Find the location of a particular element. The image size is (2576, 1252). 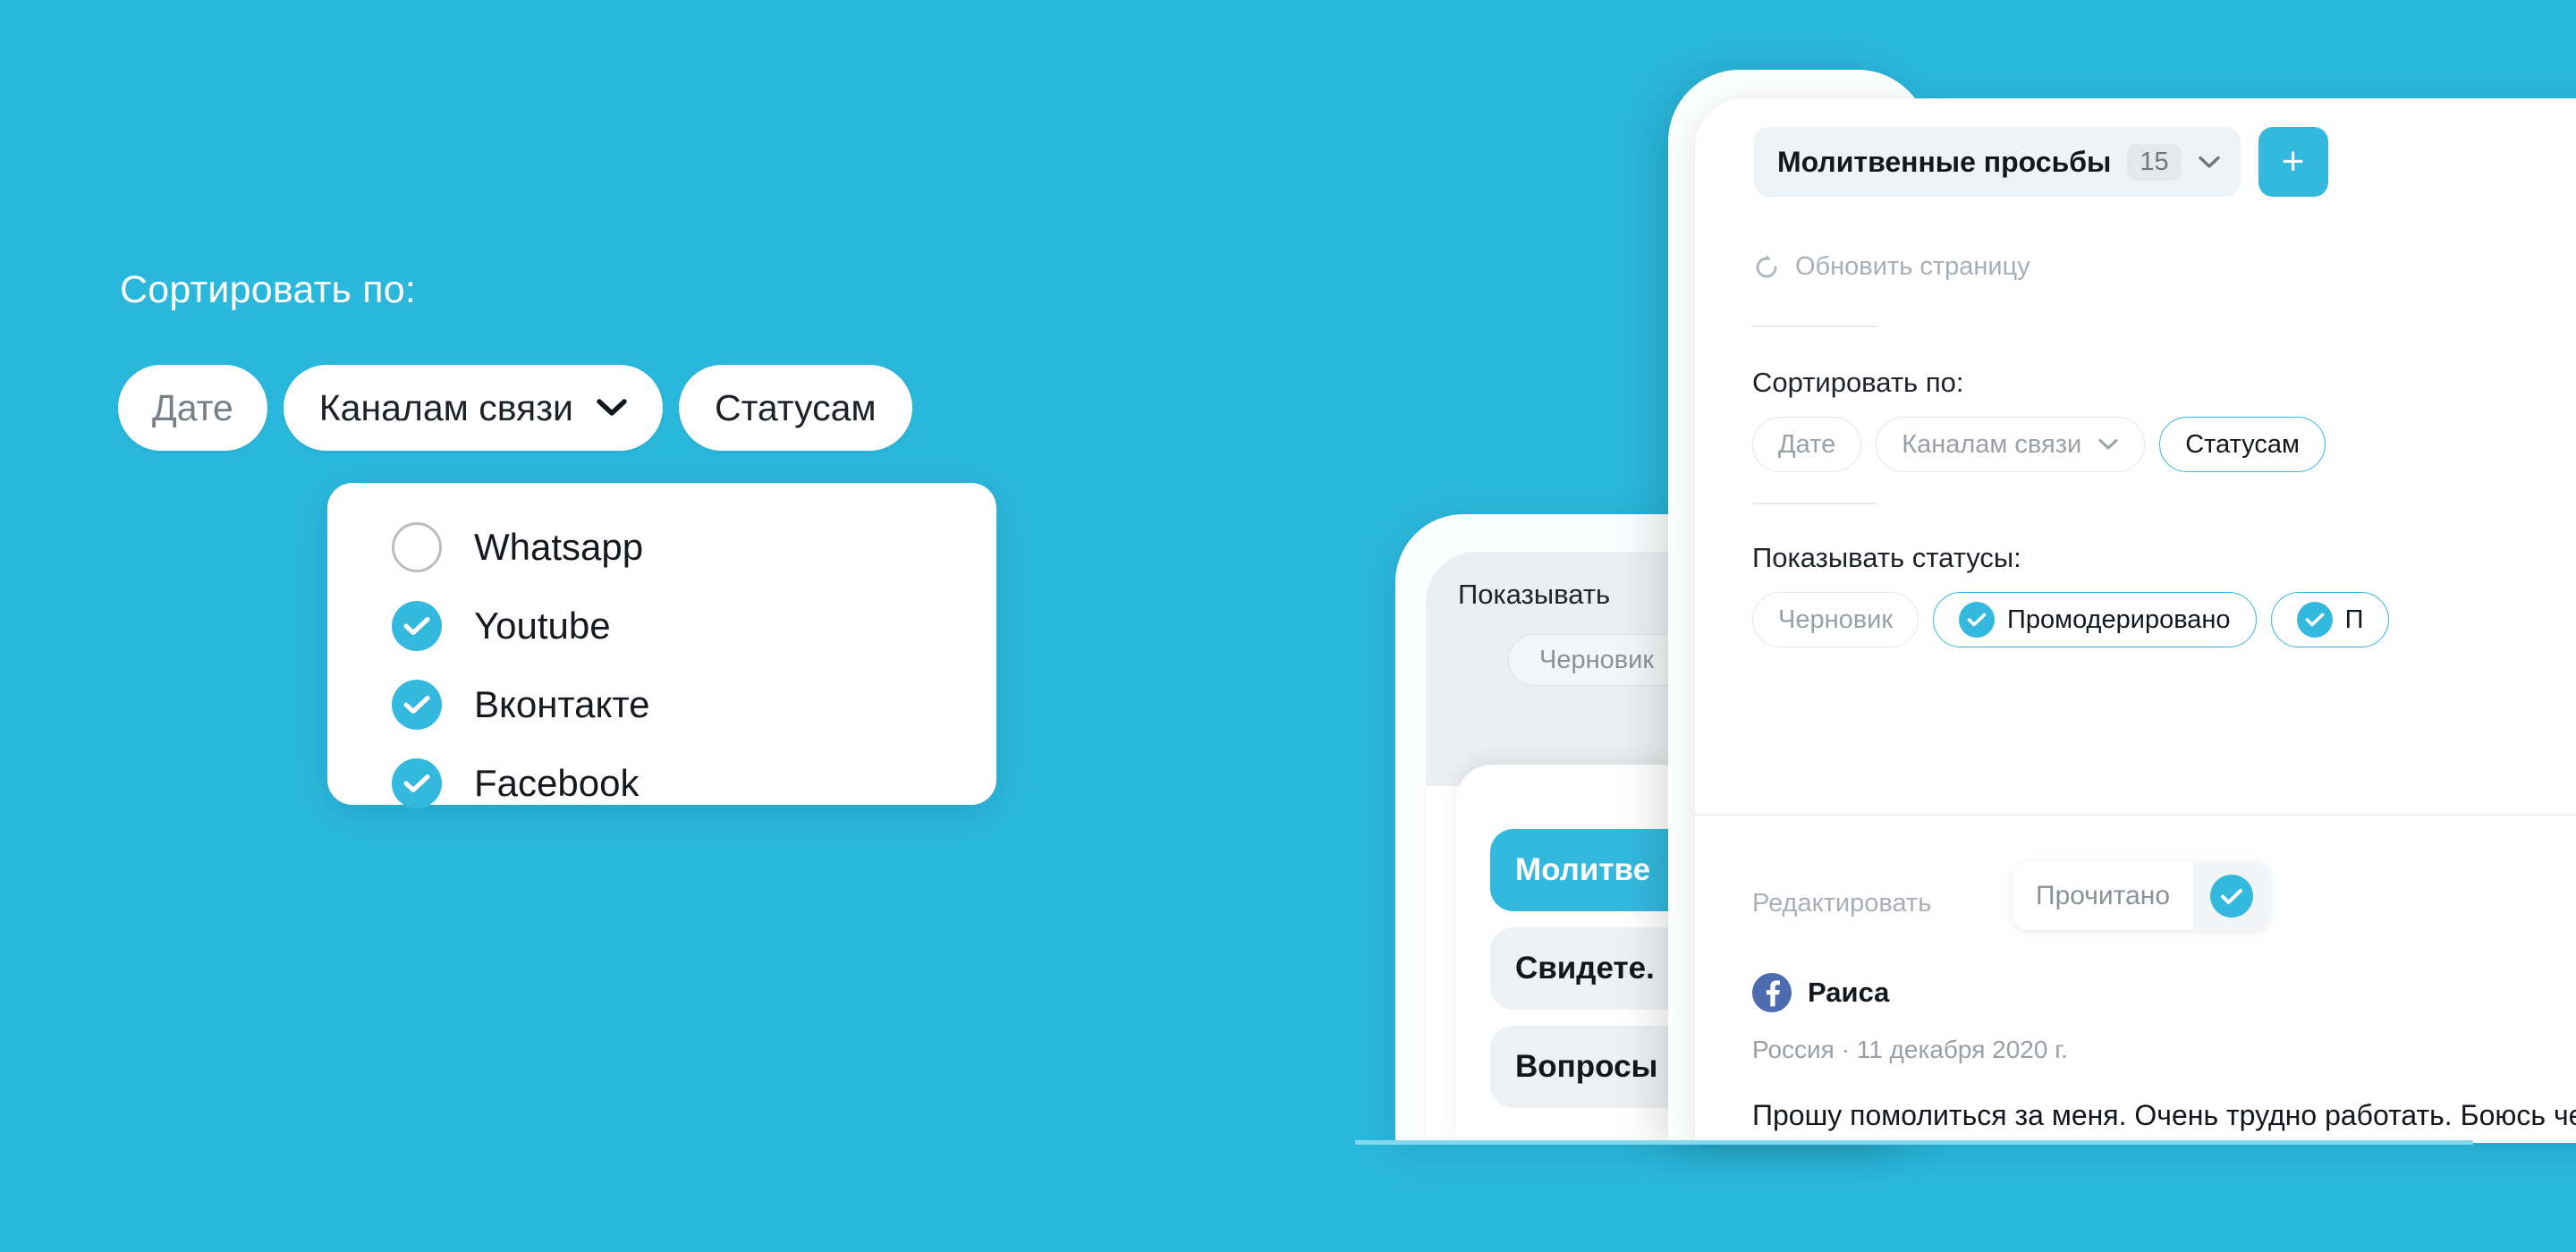

sort-by-title: Сортировать по: is located at coordinates (268, 289).